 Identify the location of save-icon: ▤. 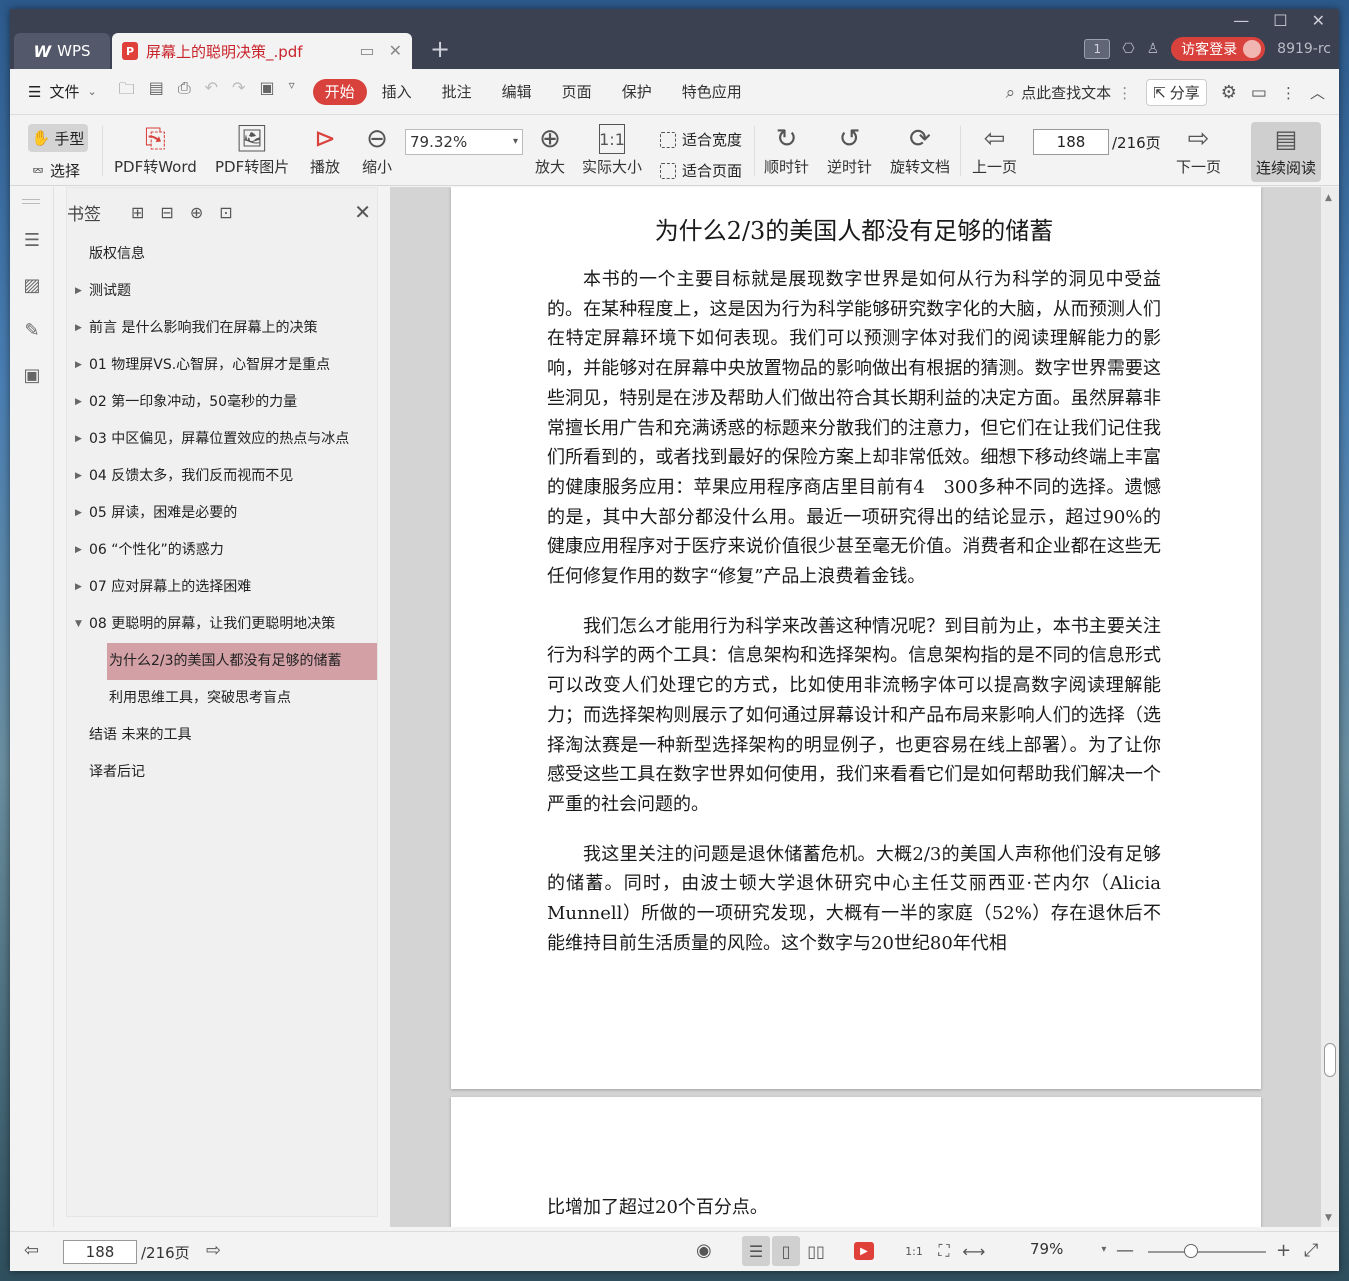
(156, 91).